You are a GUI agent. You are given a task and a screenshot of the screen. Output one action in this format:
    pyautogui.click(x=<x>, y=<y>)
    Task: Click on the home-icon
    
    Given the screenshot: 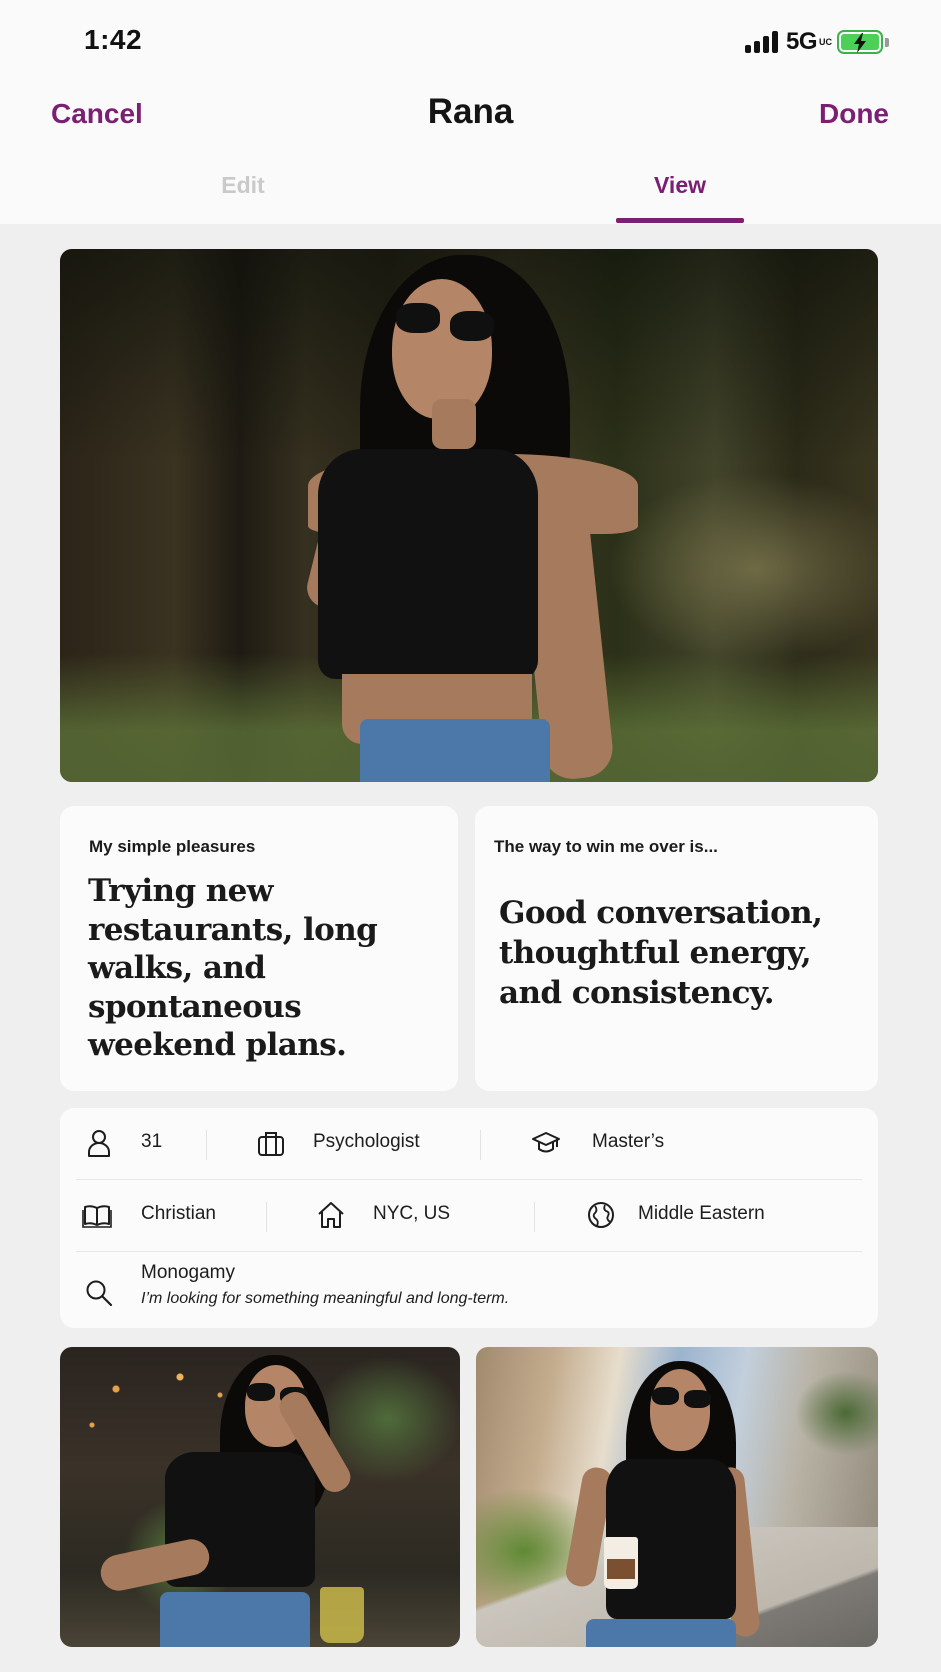 What is the action you would take?
    pyautogui.click(x=331, y=1215)
    